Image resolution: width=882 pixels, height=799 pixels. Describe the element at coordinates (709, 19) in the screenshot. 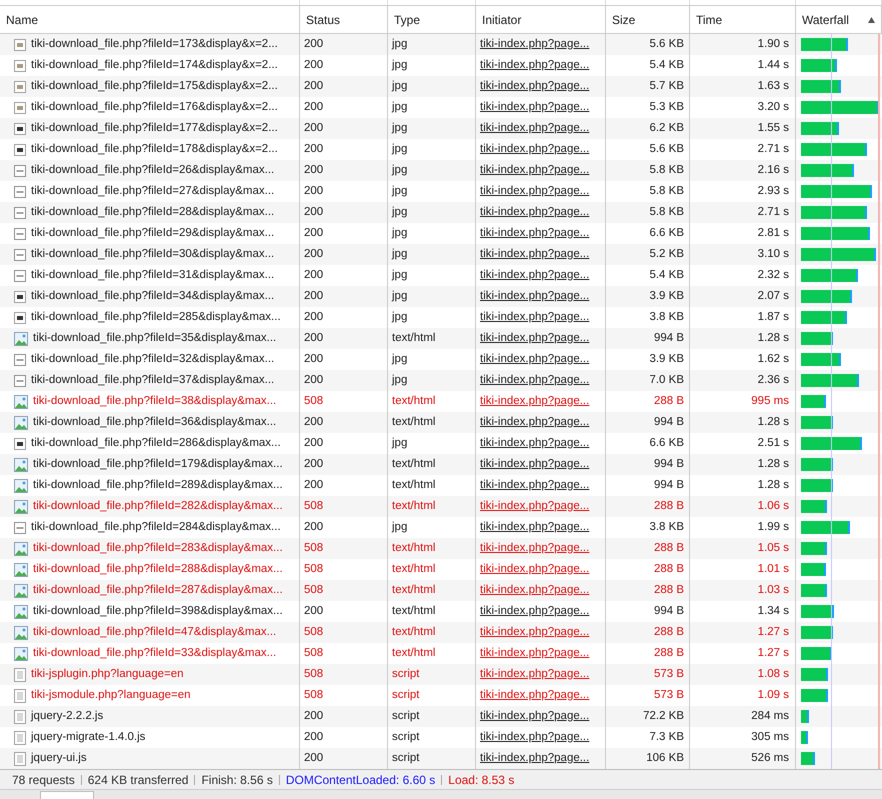

I see `column-header: Time` at that location.